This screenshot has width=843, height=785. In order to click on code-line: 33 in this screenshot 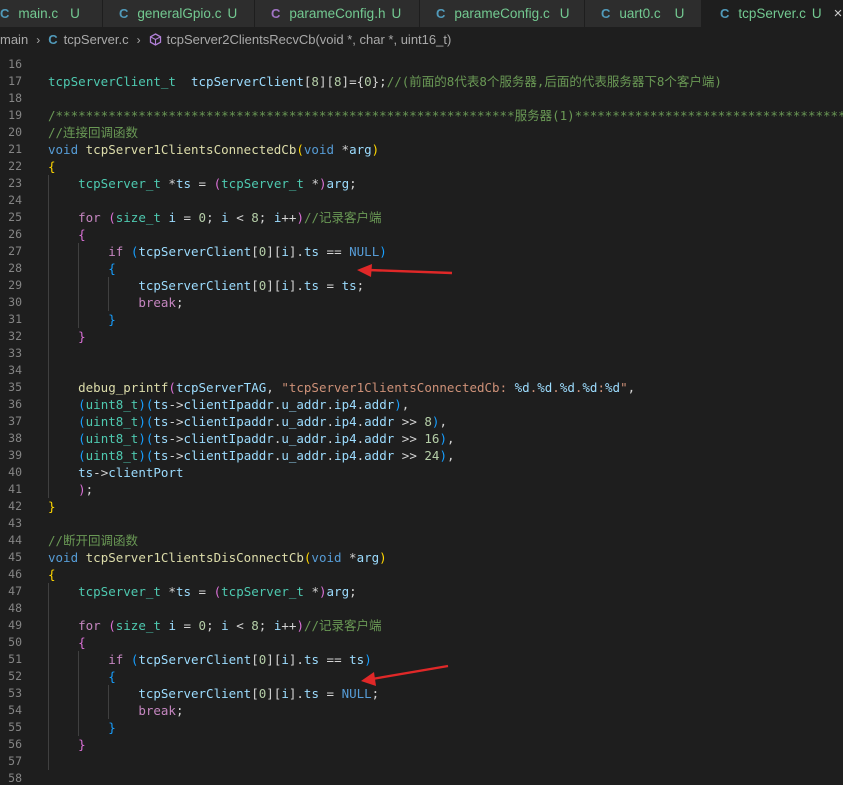, I will do `click(421, 353)`.